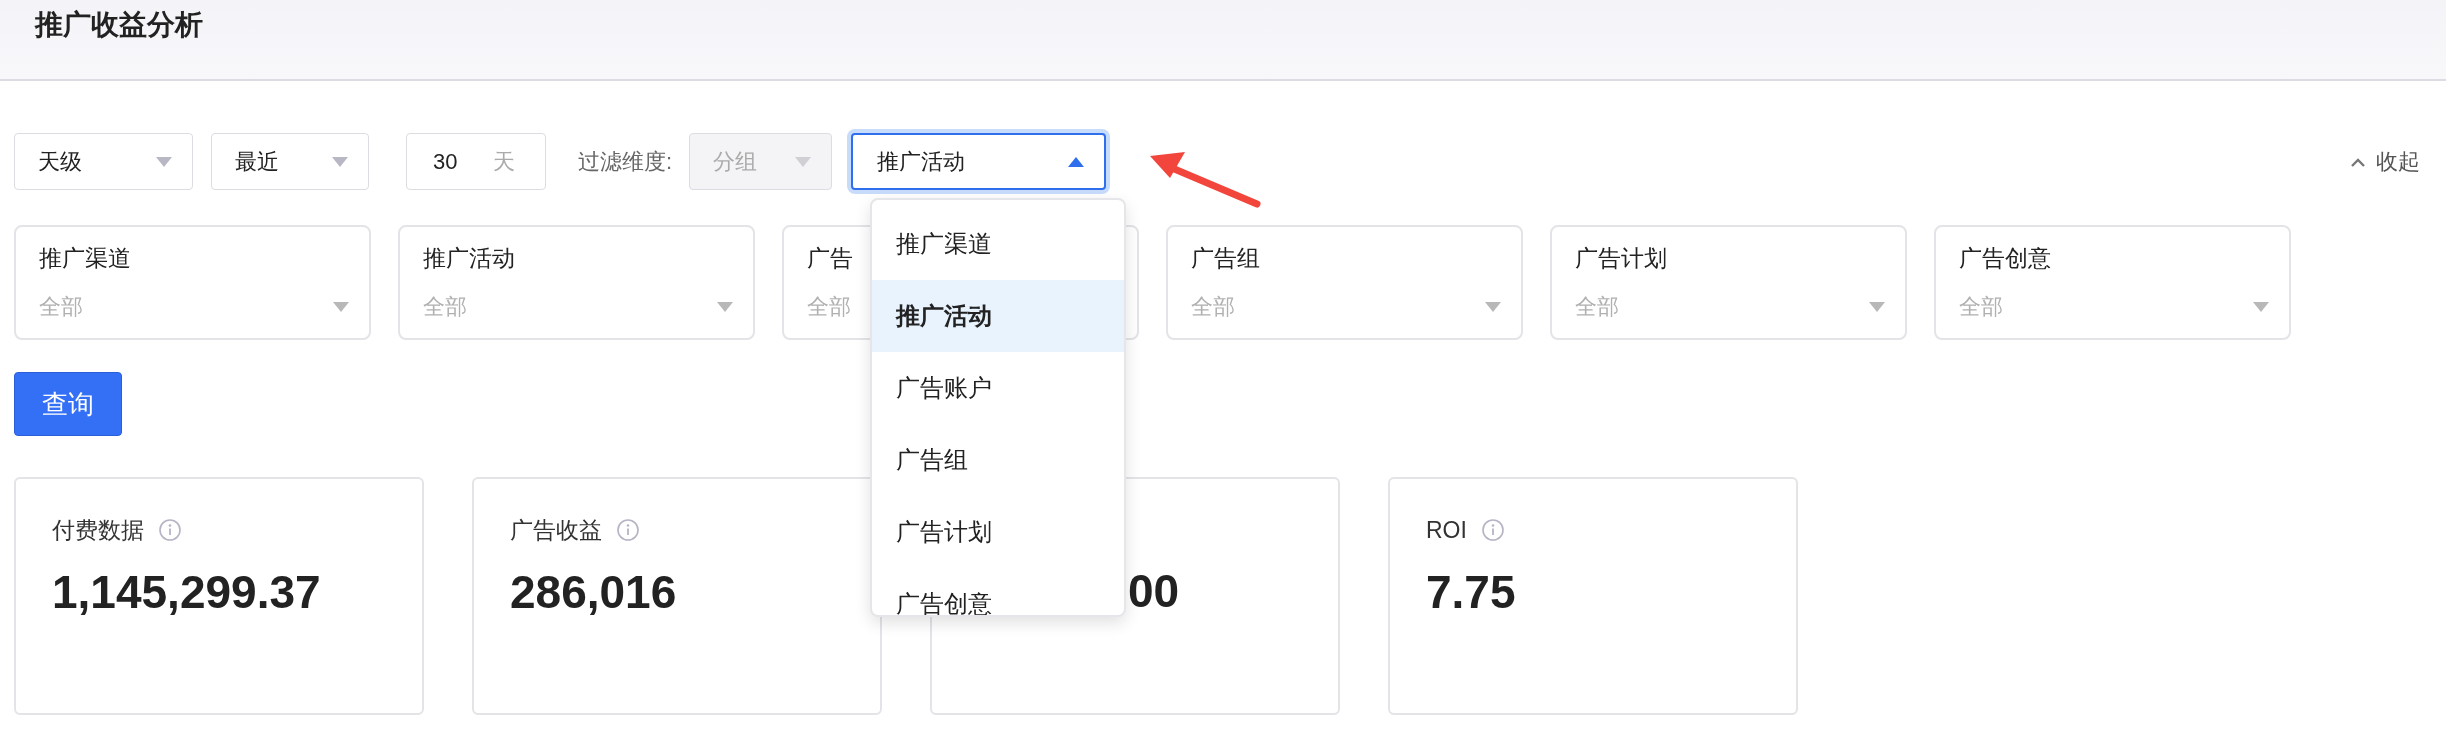  What do you see at coordinates (98, 530) in the screenshot?
I see `stat-label: 付费数据` at bounding box center [98, 530].